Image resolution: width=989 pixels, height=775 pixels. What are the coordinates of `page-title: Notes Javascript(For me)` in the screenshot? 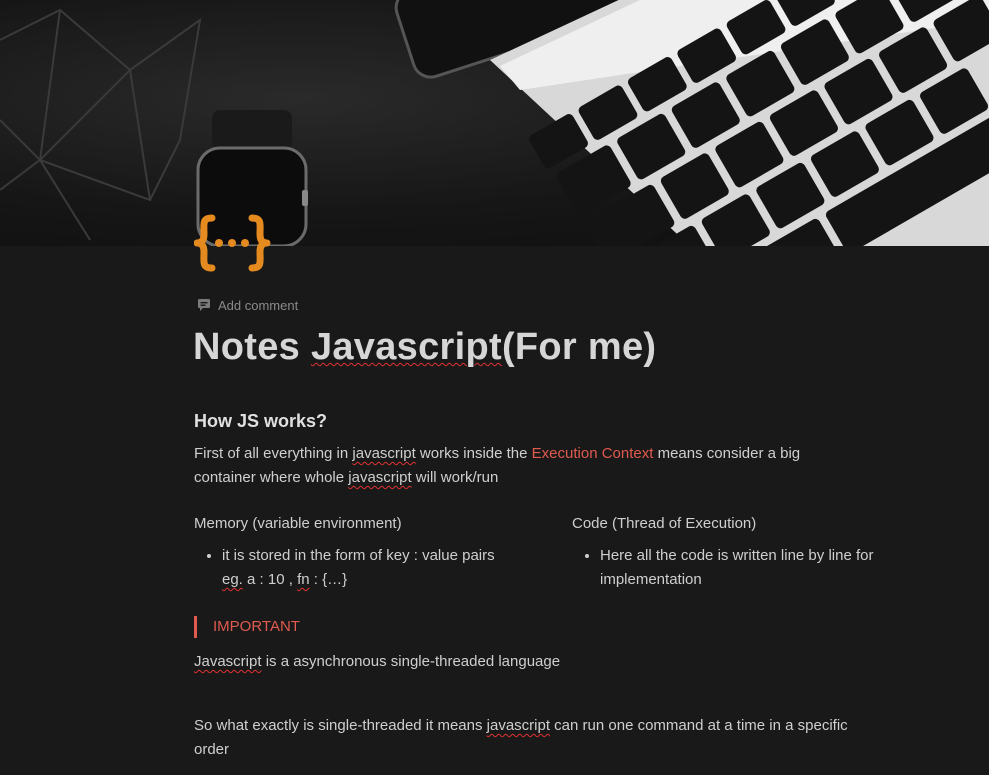 It's located at (424, 347).